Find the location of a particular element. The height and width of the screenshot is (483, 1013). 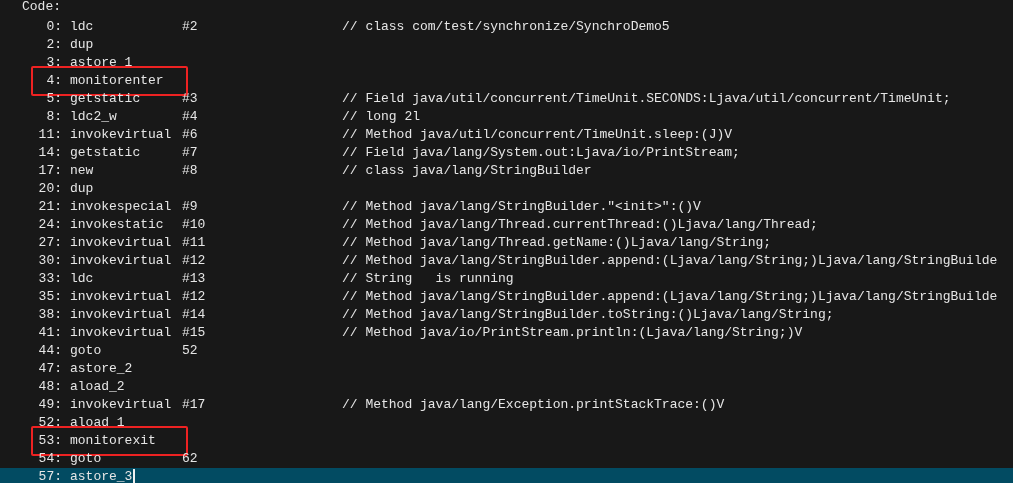

bytecode-offset: 57: is located at coordinates (49, 475).